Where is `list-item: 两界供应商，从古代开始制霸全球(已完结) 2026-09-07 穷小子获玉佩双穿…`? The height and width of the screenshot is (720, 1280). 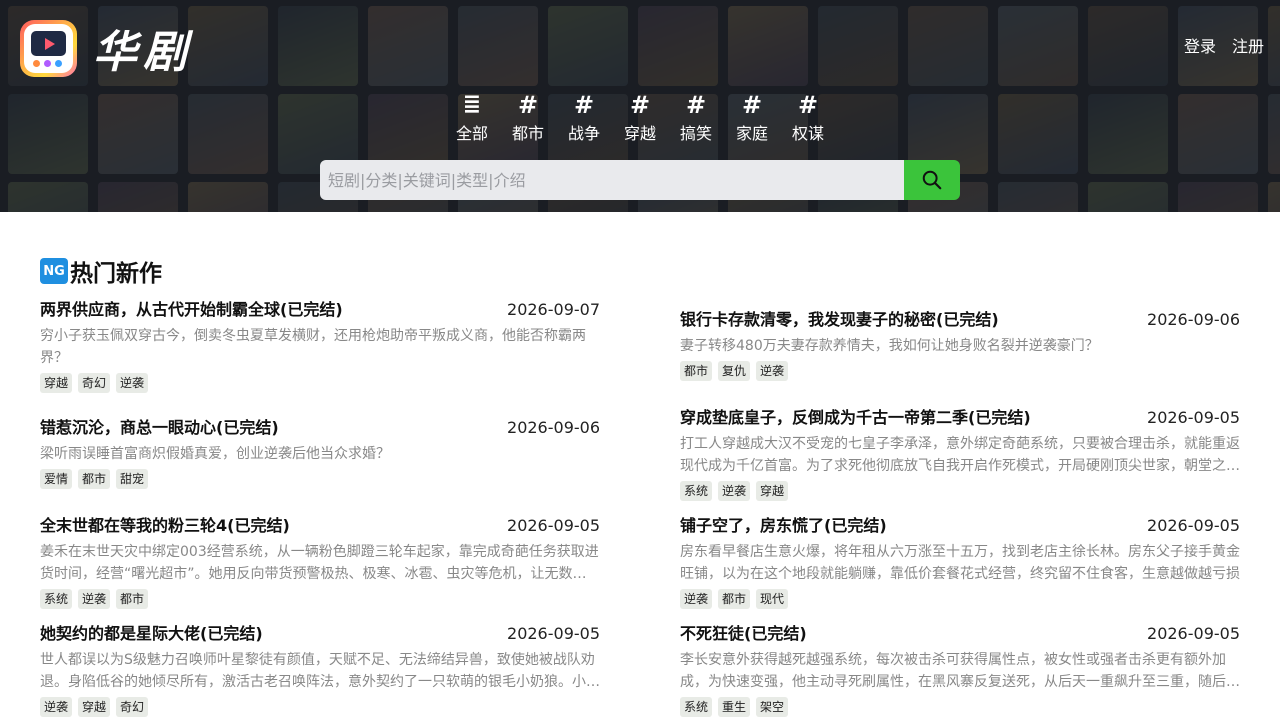 list-item: 两界供应商，从古代开始制霸全球(已完结) 2026-09-07 穷小子获玉佩双穿… is located at coordinates (320, 344).